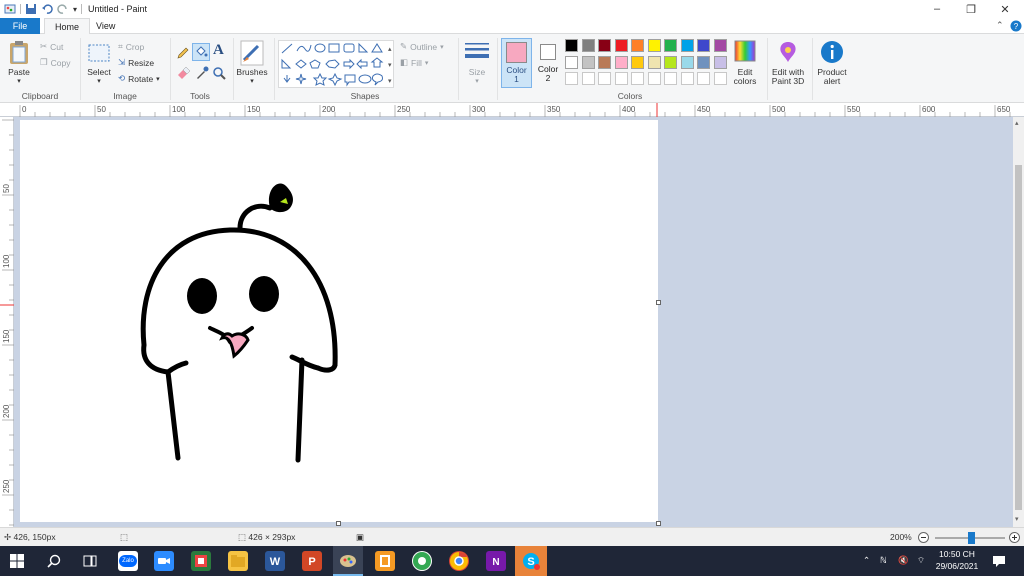 The image size is (1024, 576). I want to click on color-picker-icon, so click(202, 73).